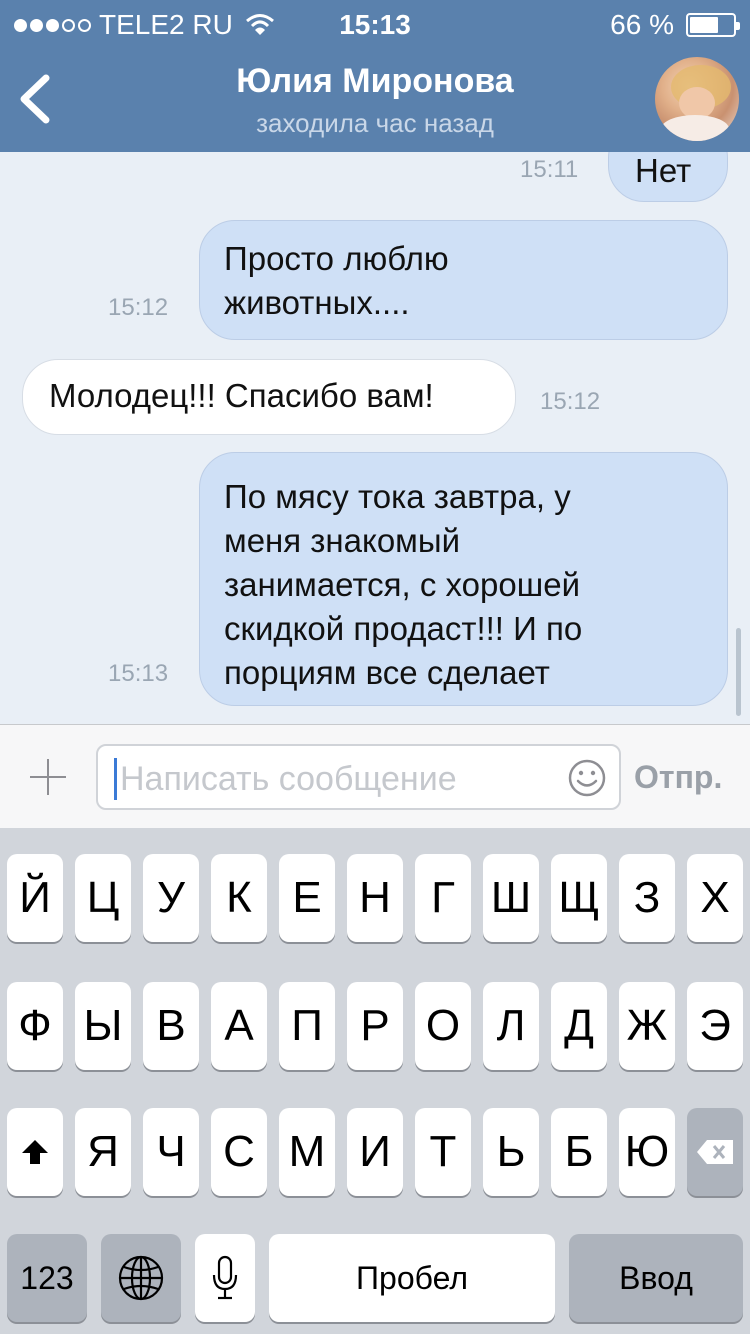 This screenshot has width=750, height=1334. What do you see at coordinates (579, 898) in the screenshot?
I see `key: Щ` at bounding box center [579, 898].